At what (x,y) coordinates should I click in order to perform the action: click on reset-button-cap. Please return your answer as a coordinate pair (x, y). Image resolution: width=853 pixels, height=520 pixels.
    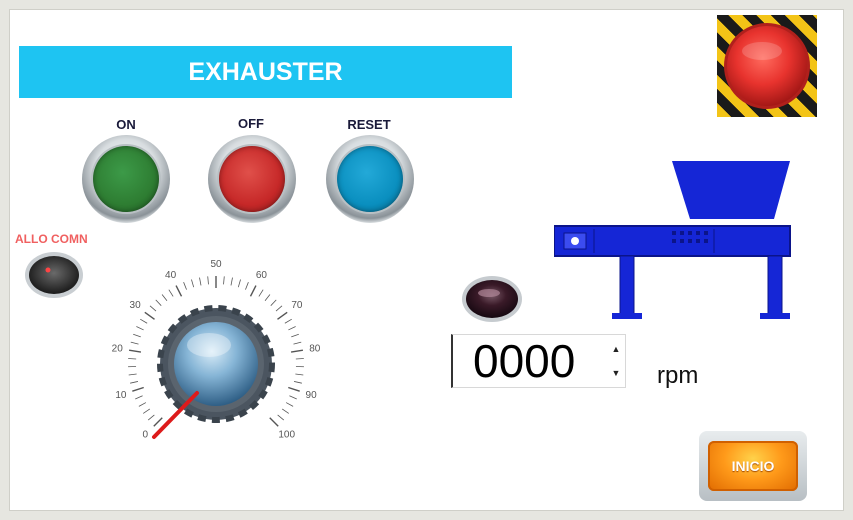
    Looking at the image, I should click on (370, 179).